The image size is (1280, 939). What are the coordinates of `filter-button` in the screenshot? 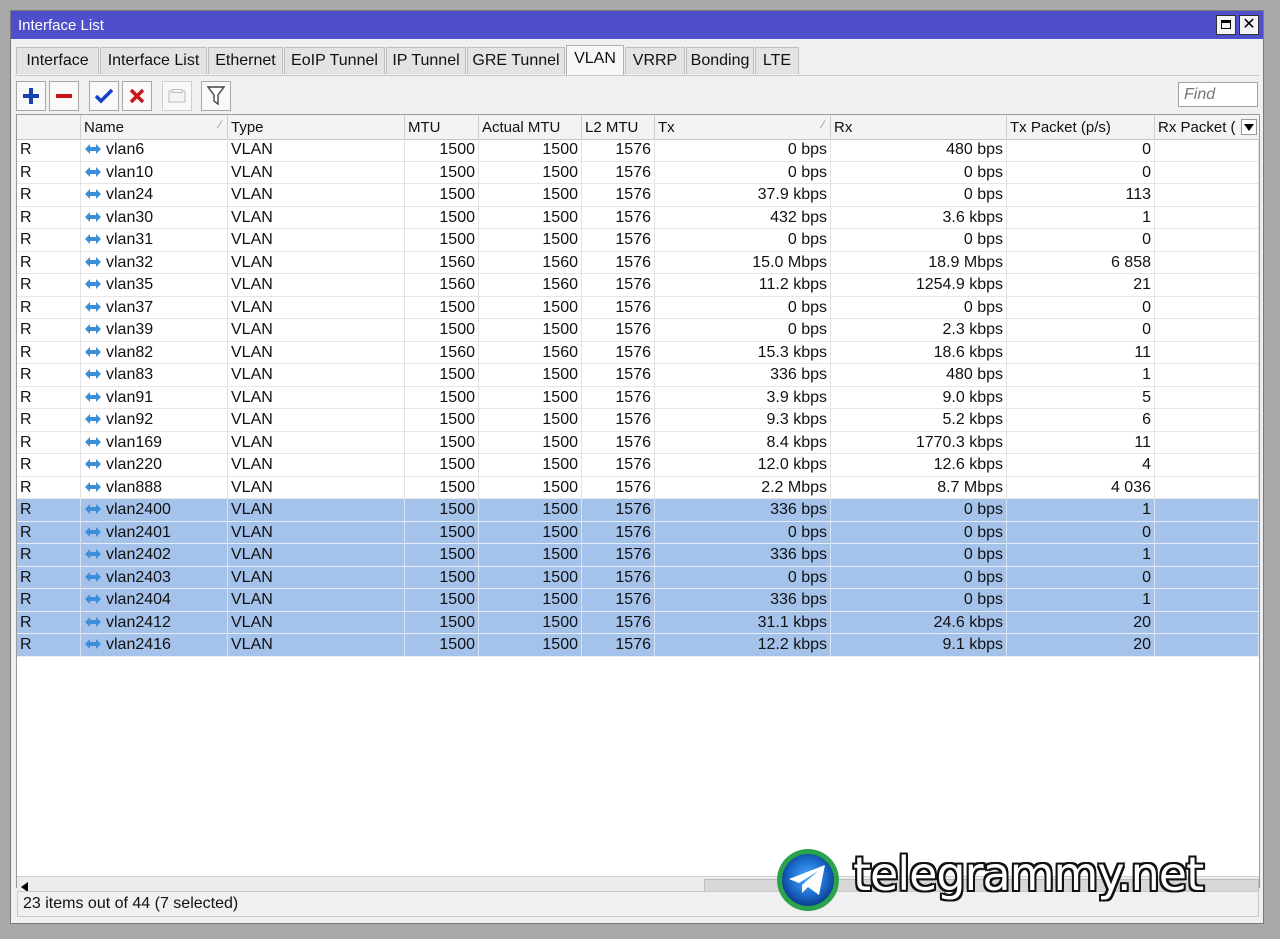 It's located at (216, 96).